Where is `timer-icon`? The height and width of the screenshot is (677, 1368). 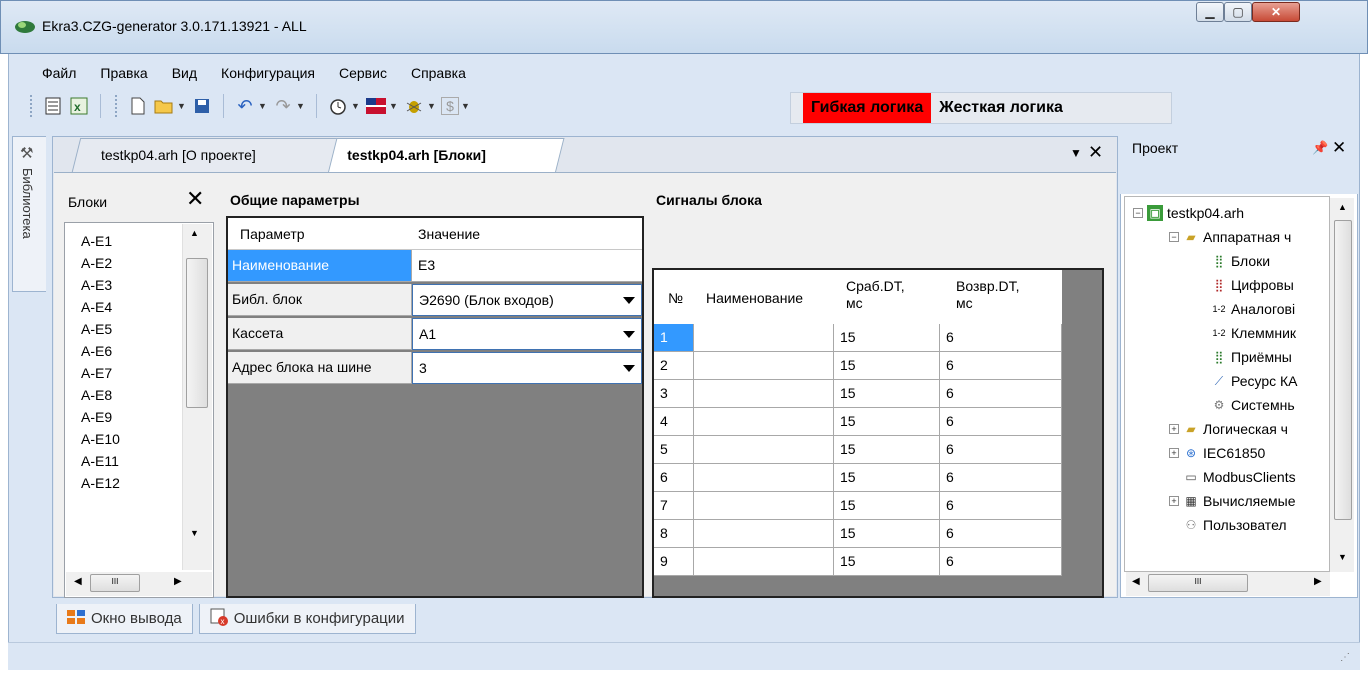
timer-icon is located at coordinates (338, 106).